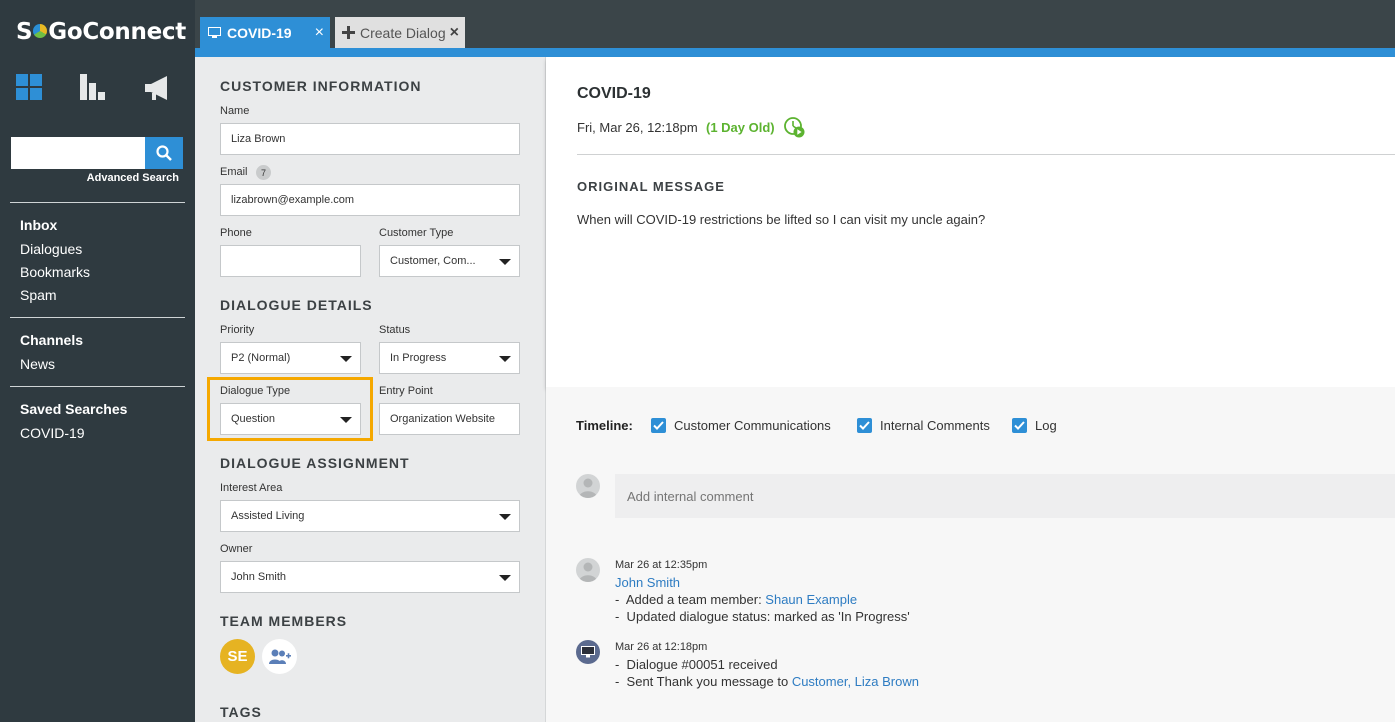 This screenshot has width=1395, height=722. What do you see at coordinates (259, 577) in the screenshot?
I see `owner-value: John Smith` at bounding box center [259, 577].